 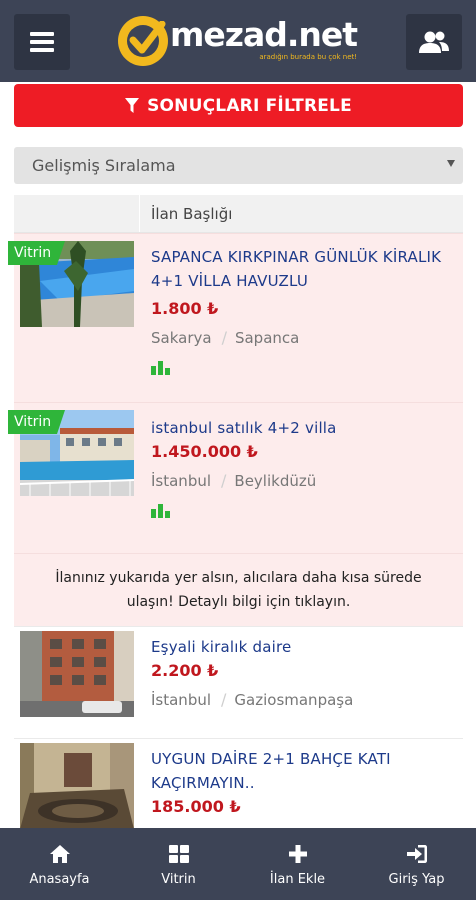 I want to click on sign-in-icon, so click(x=417, y=854).